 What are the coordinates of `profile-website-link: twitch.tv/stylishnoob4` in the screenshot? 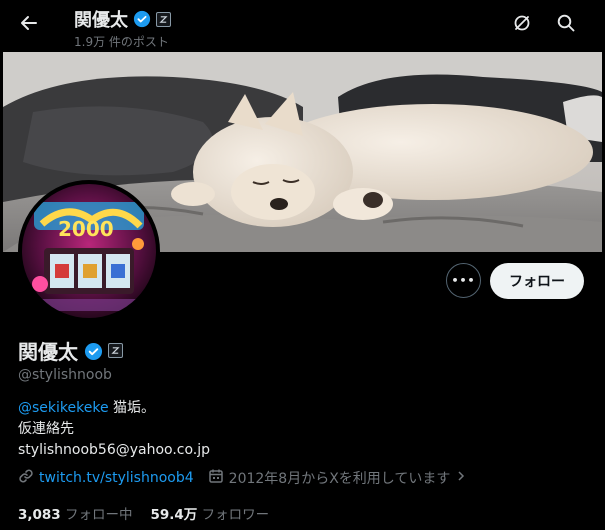 It's located at (116, 478).